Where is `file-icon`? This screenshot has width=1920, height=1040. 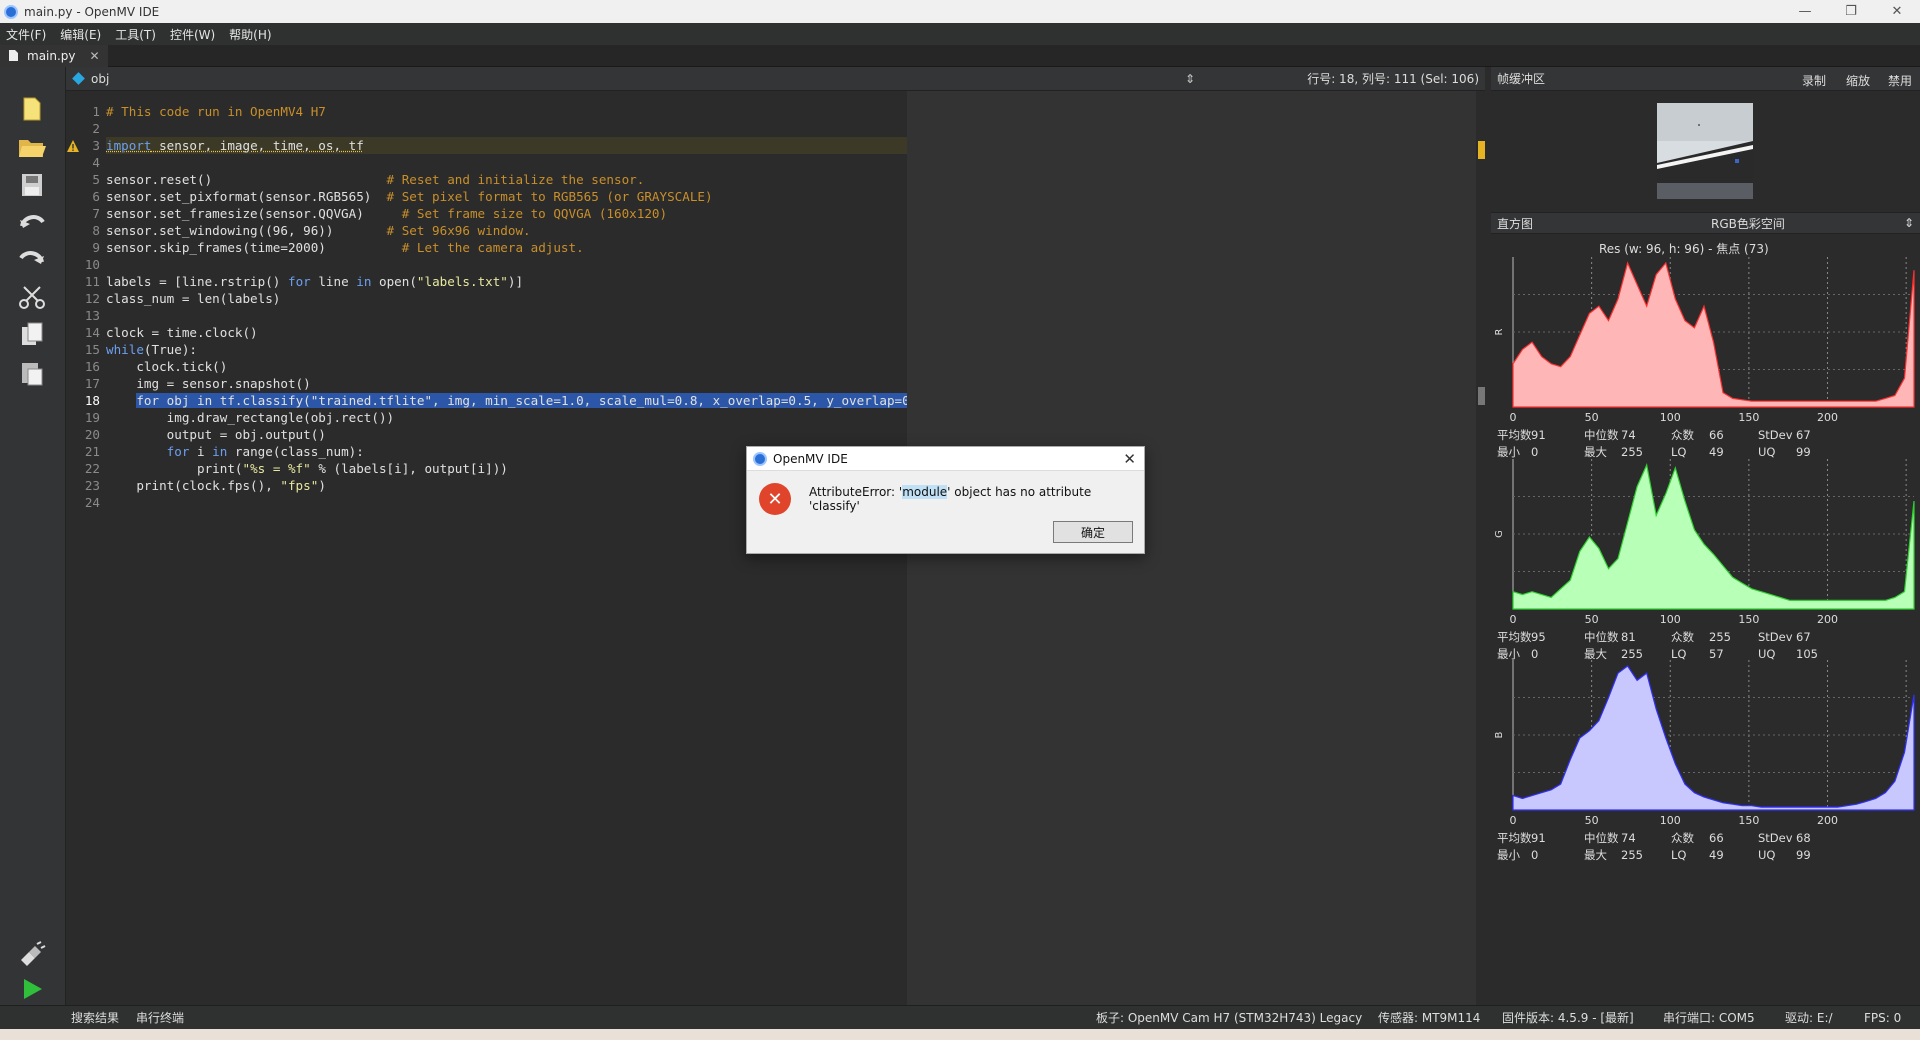 file-icon is located at coordinates (13, 55).